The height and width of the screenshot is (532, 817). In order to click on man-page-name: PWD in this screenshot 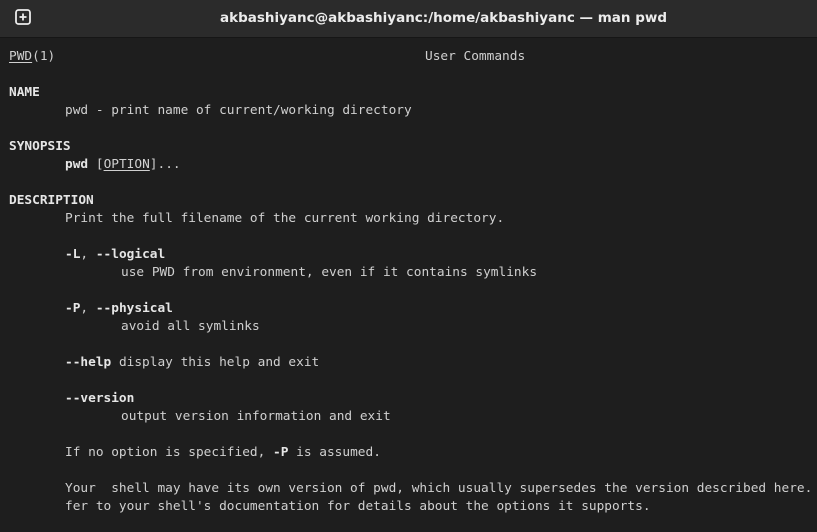, I will do `click(21, 56)`.